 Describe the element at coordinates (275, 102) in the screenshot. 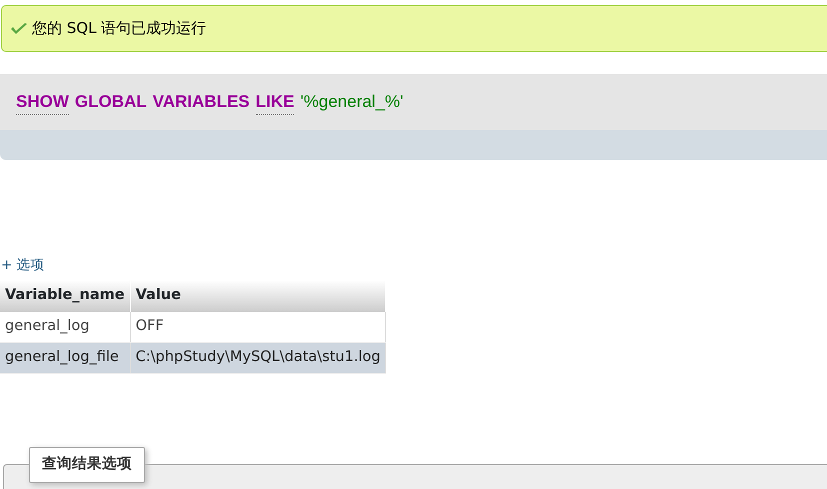

I see `sql-keyword-link: LIKE` at that location.